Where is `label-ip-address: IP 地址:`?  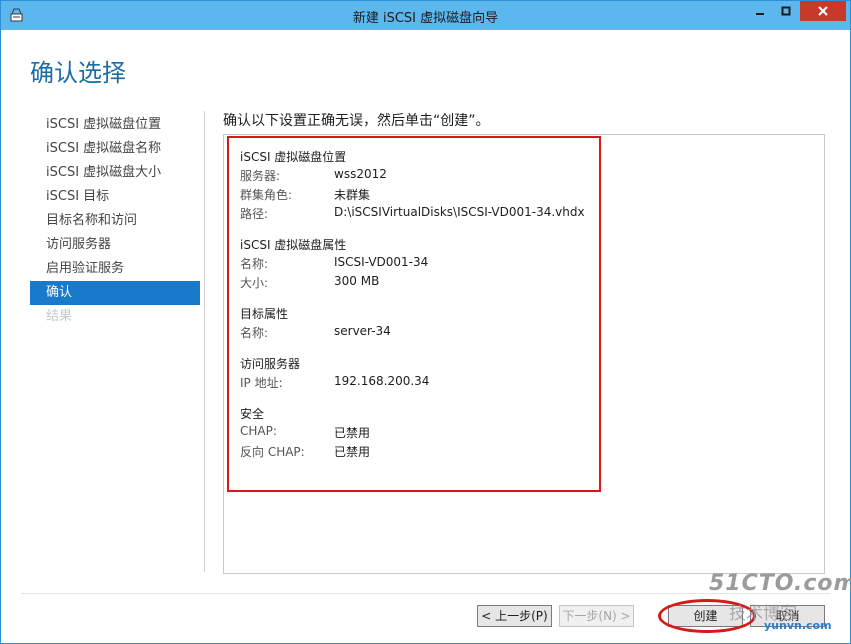 label-ip-address: IP 地址: is located at coordinates (261, 383).